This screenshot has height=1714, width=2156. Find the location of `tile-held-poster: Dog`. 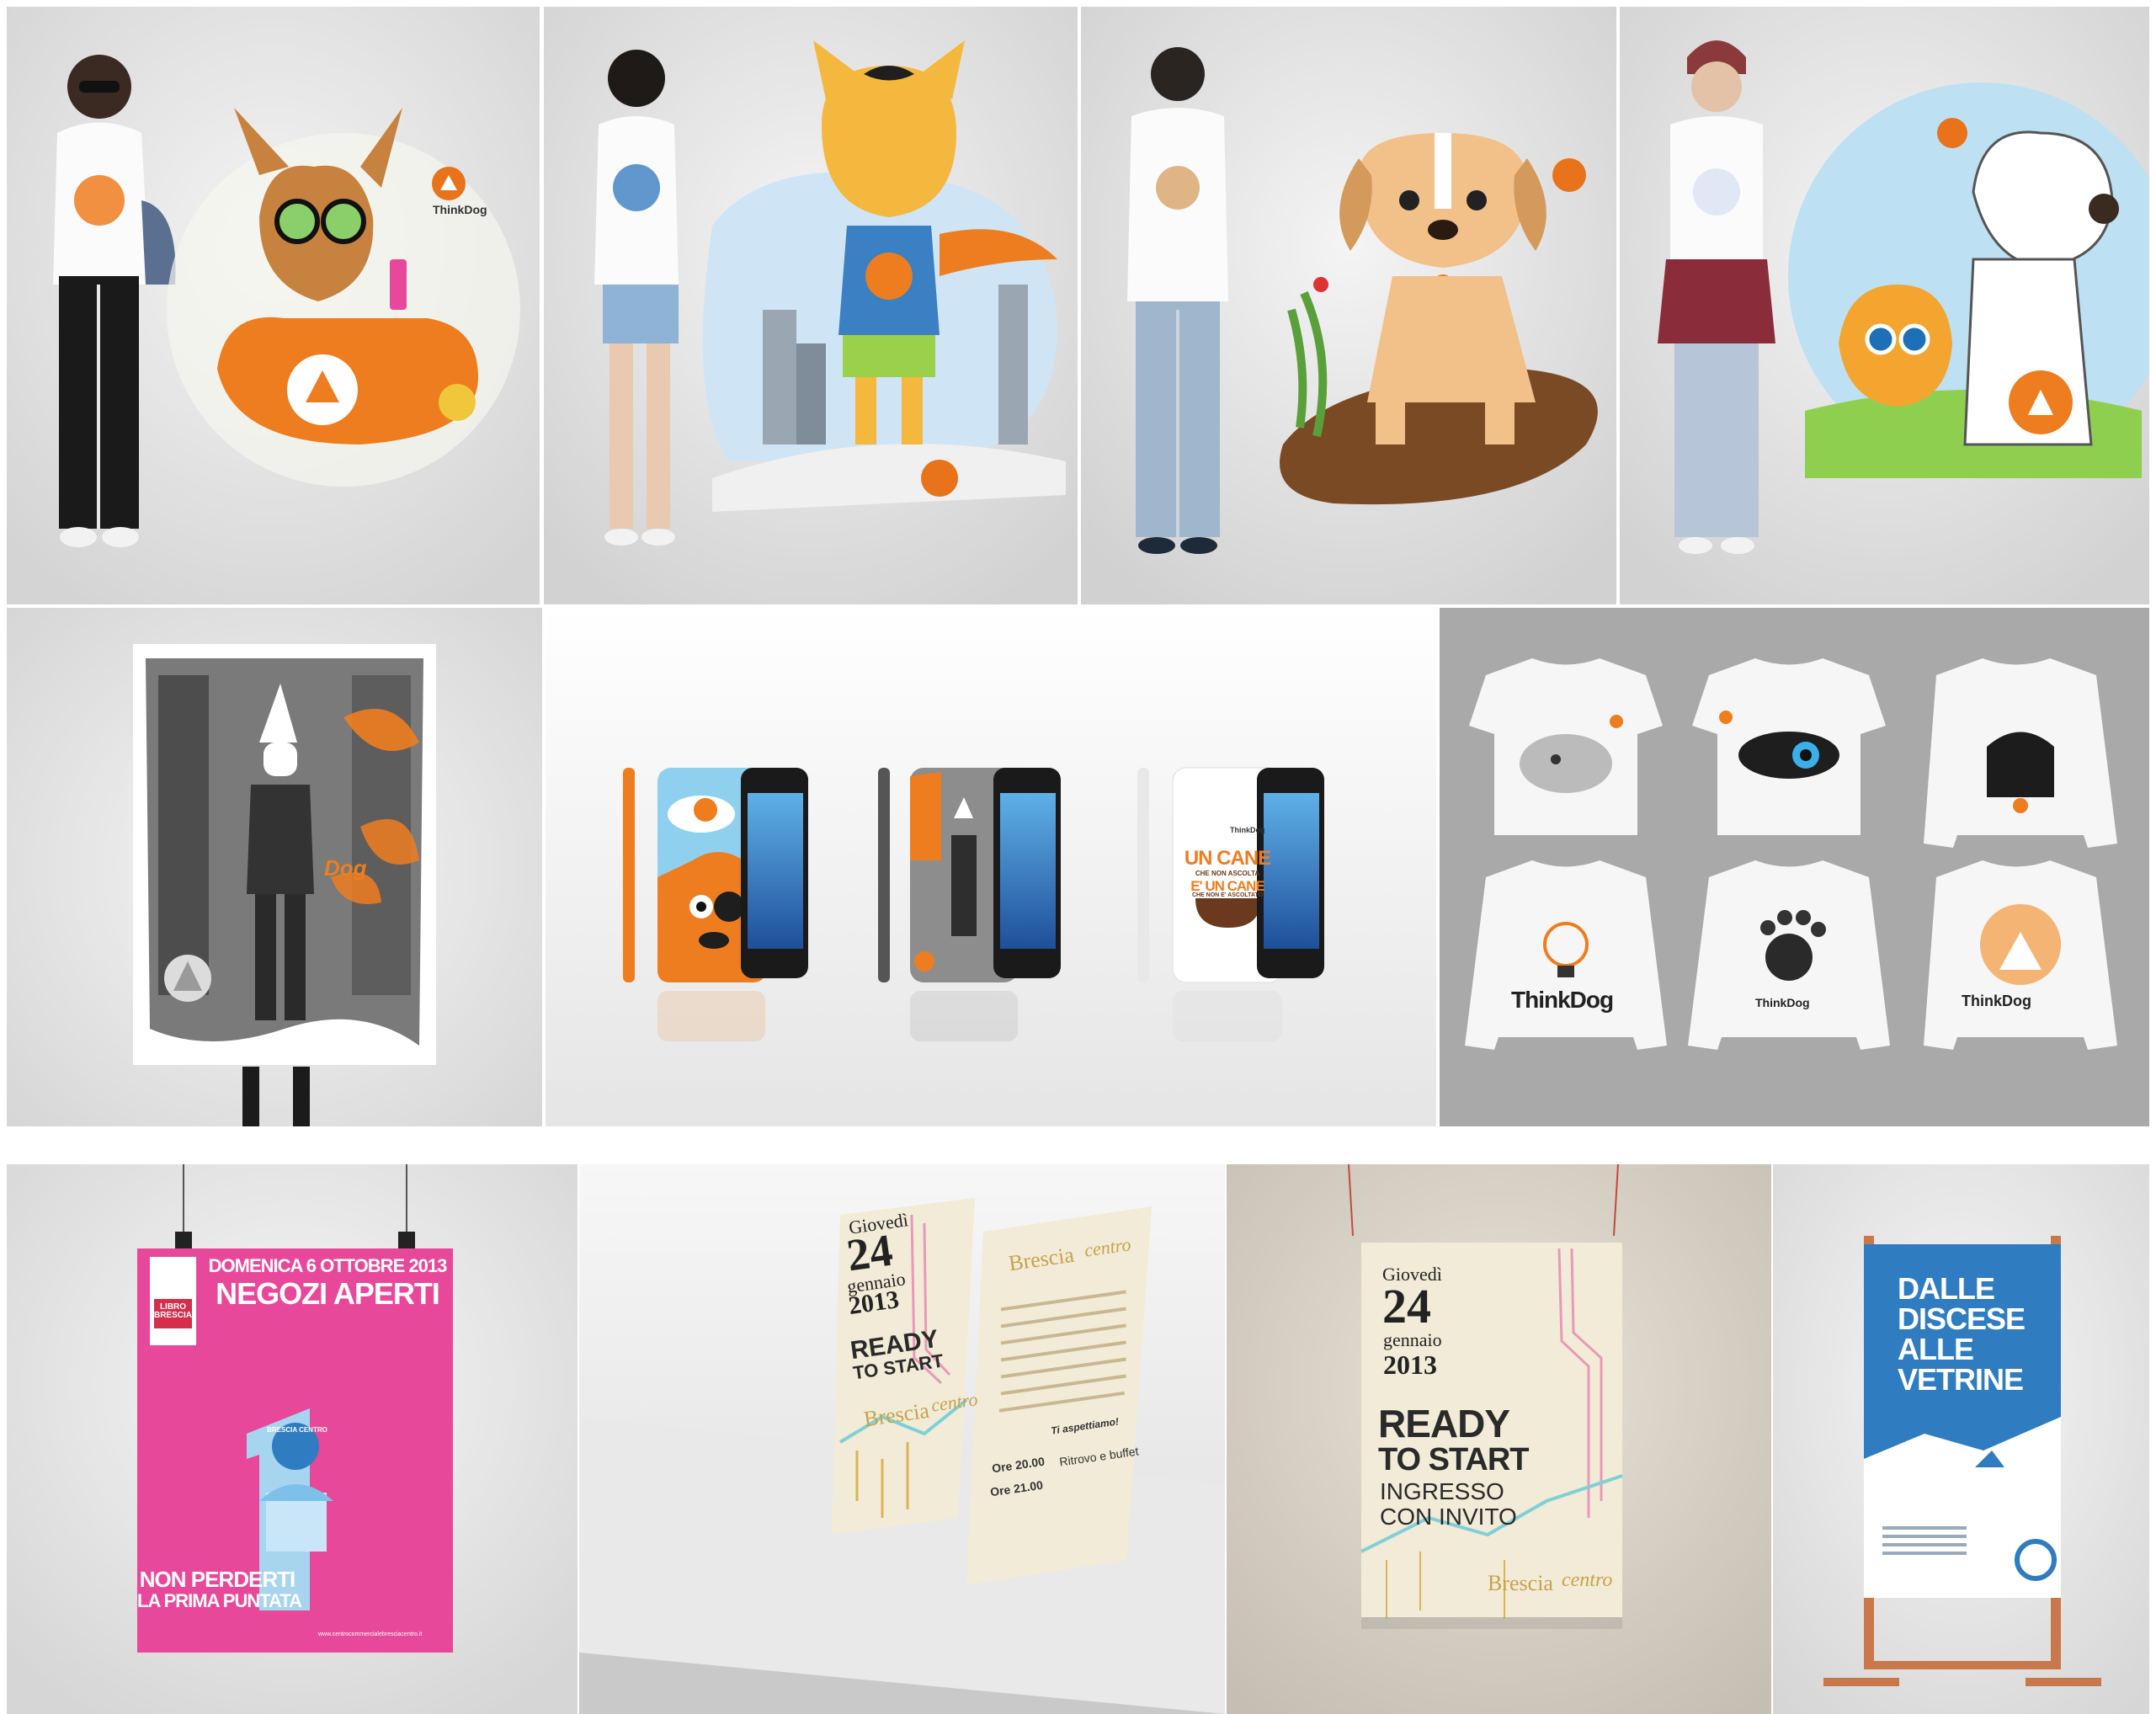

tile-held-poster: Dog is located at coordinates (275, 867).